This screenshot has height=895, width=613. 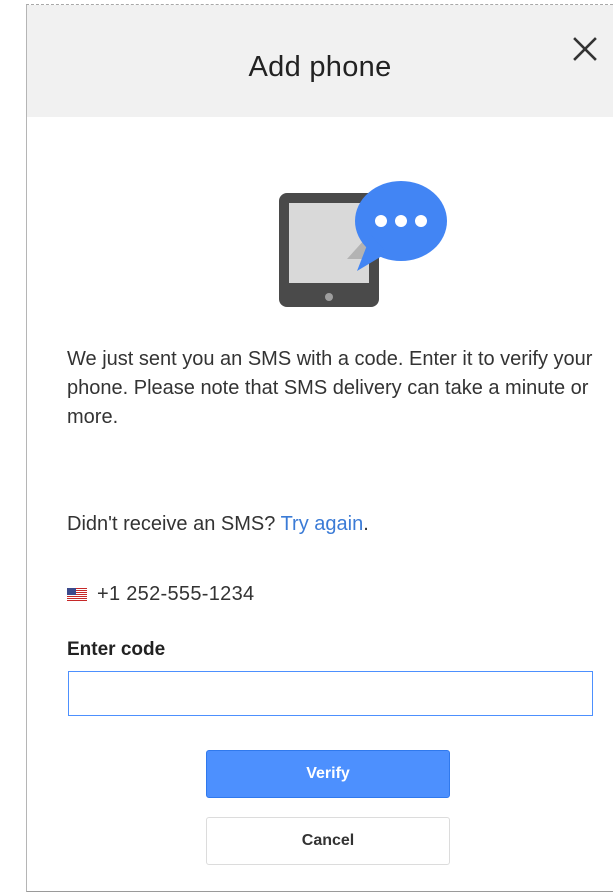 I want to click on try-again-link: Try again, so click(x=322, y=524).